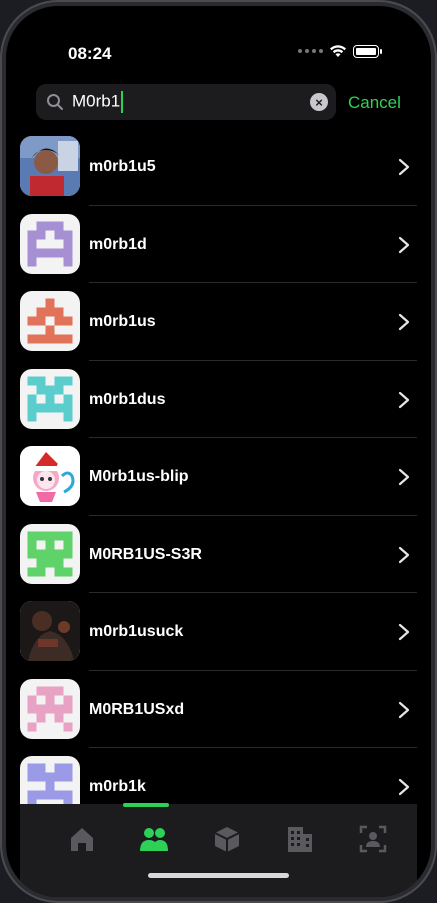 Image resolution: width=437 pixels, height=903 pixels. Describe the element at coordinates (55, 102) in the screenshot. I see `search-icon` at that location.